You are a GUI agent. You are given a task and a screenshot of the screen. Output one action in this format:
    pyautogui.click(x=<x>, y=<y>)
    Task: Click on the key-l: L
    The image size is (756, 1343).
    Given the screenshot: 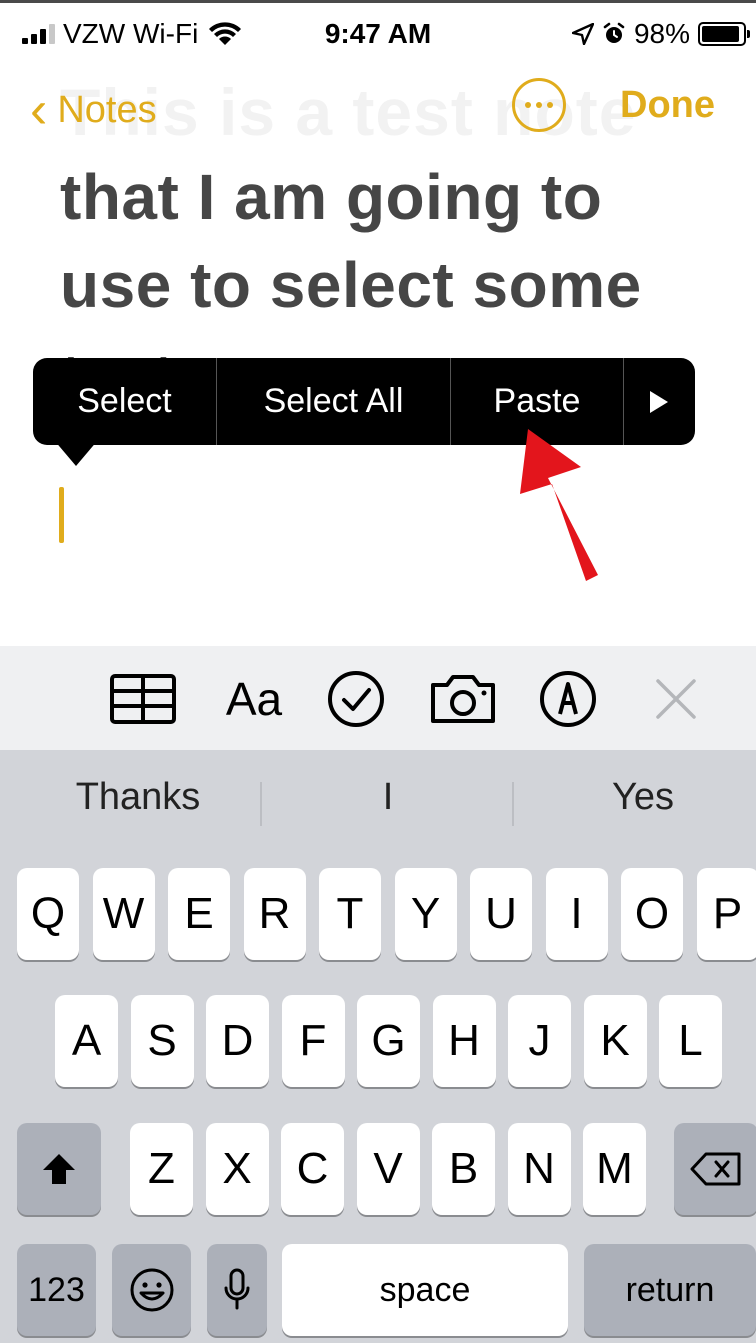 What is the action you would take?
    pyautogui.click(x=690, y=1041)
    